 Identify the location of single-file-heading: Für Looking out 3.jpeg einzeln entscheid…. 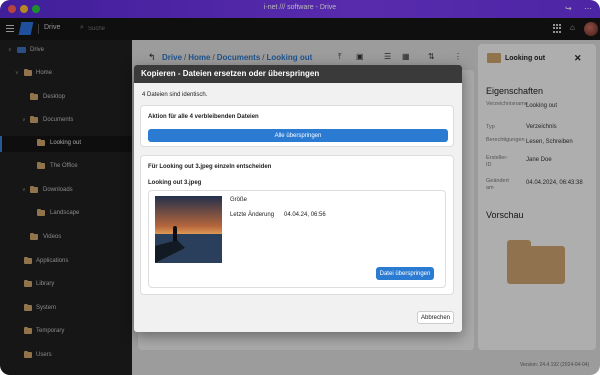
(210, 167).